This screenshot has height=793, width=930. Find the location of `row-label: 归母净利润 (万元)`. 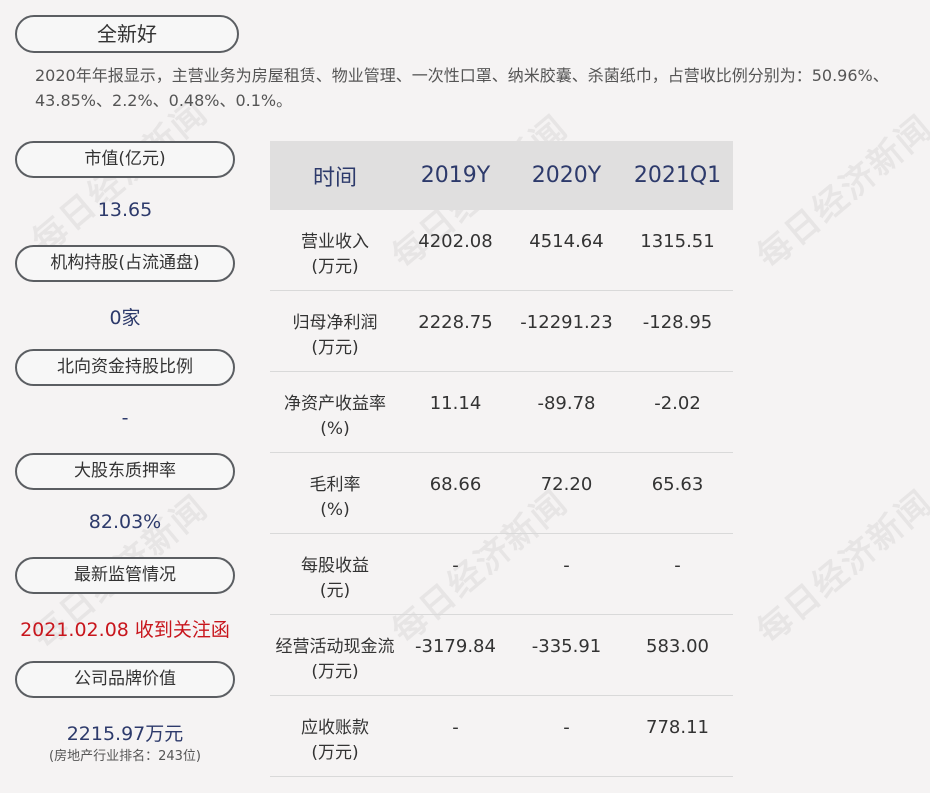

row-label: 归母净利润 (万元) is located at coordinates (335, 336).